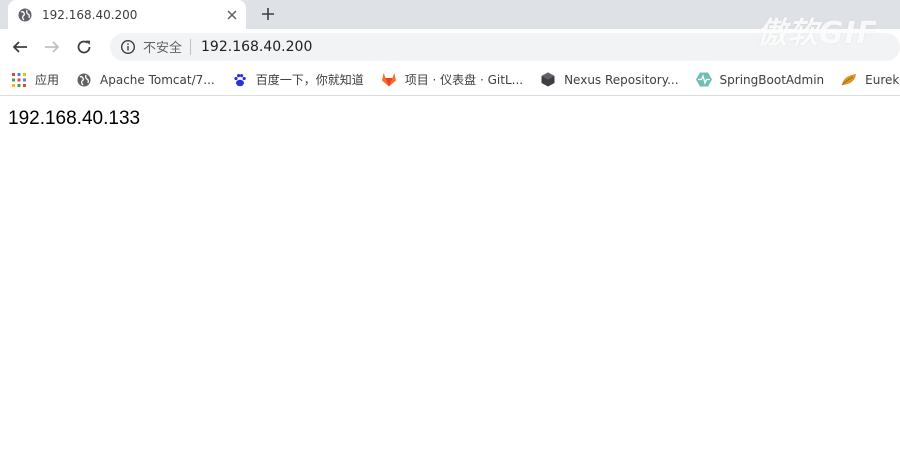 The height and width of the screenshot is (452, 900). What do you see at coordinates (882, 79) in the screenshot?
I see `bookmark-label: Eureka` at bounding box center [882, 79].